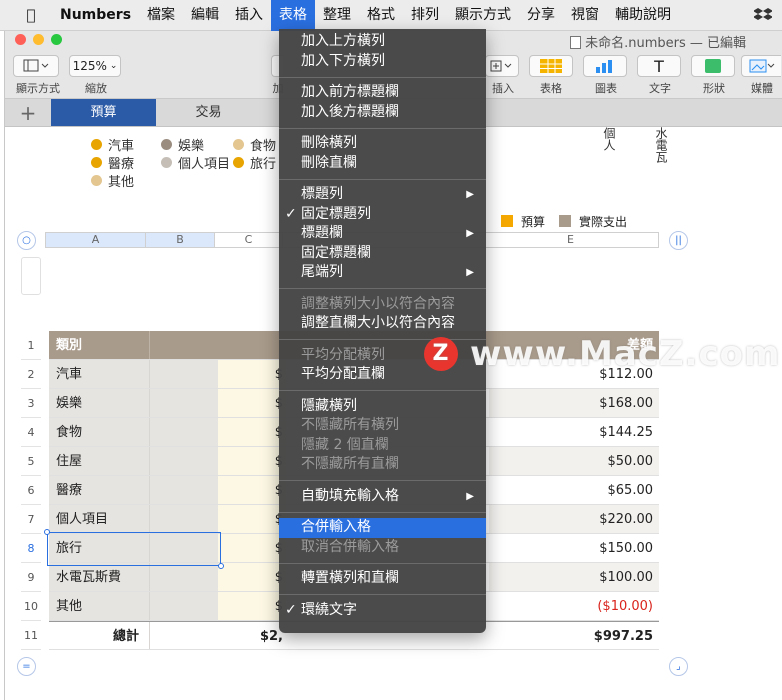 This screenshot has width=782, height=700. Describe the element at coordinates (99, 635) in the screenshot. I see `total-label-cell: 總計` at that location.